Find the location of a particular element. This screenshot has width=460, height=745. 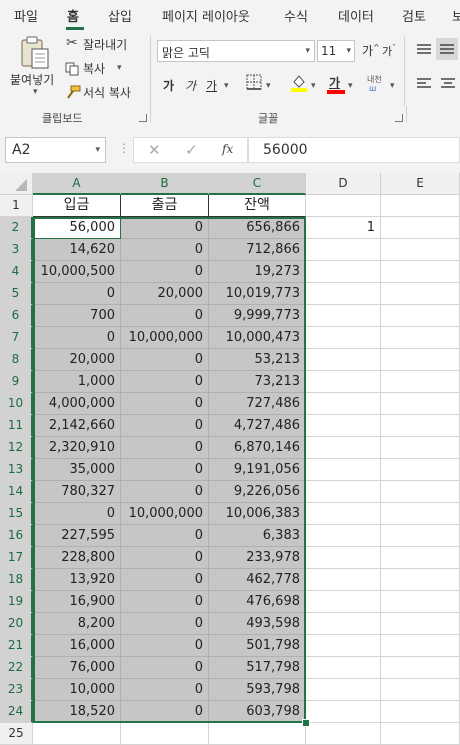

tab-insert: 삽입 is located at coordinates (120, 15).